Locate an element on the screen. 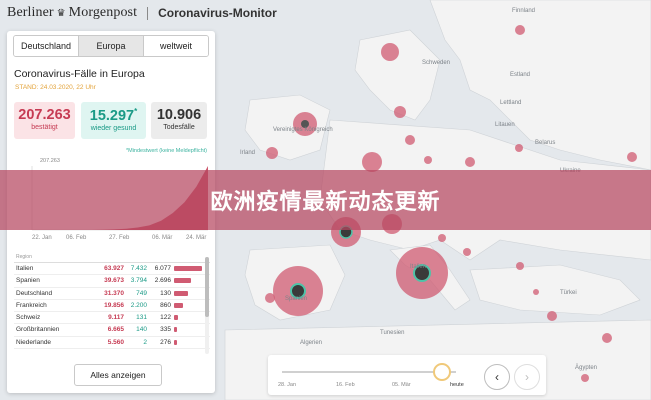 Image resolution: width=651 pixels, height=400 pixels. chart-x-tick: 22. Jan is located at coordinates (42, 238).